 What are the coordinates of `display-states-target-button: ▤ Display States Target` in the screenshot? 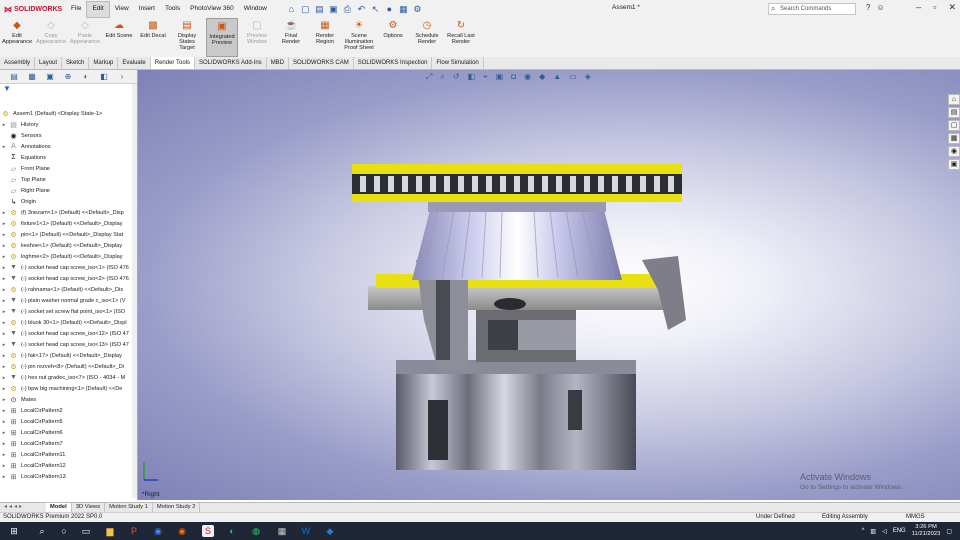 It's located at (187, 37).